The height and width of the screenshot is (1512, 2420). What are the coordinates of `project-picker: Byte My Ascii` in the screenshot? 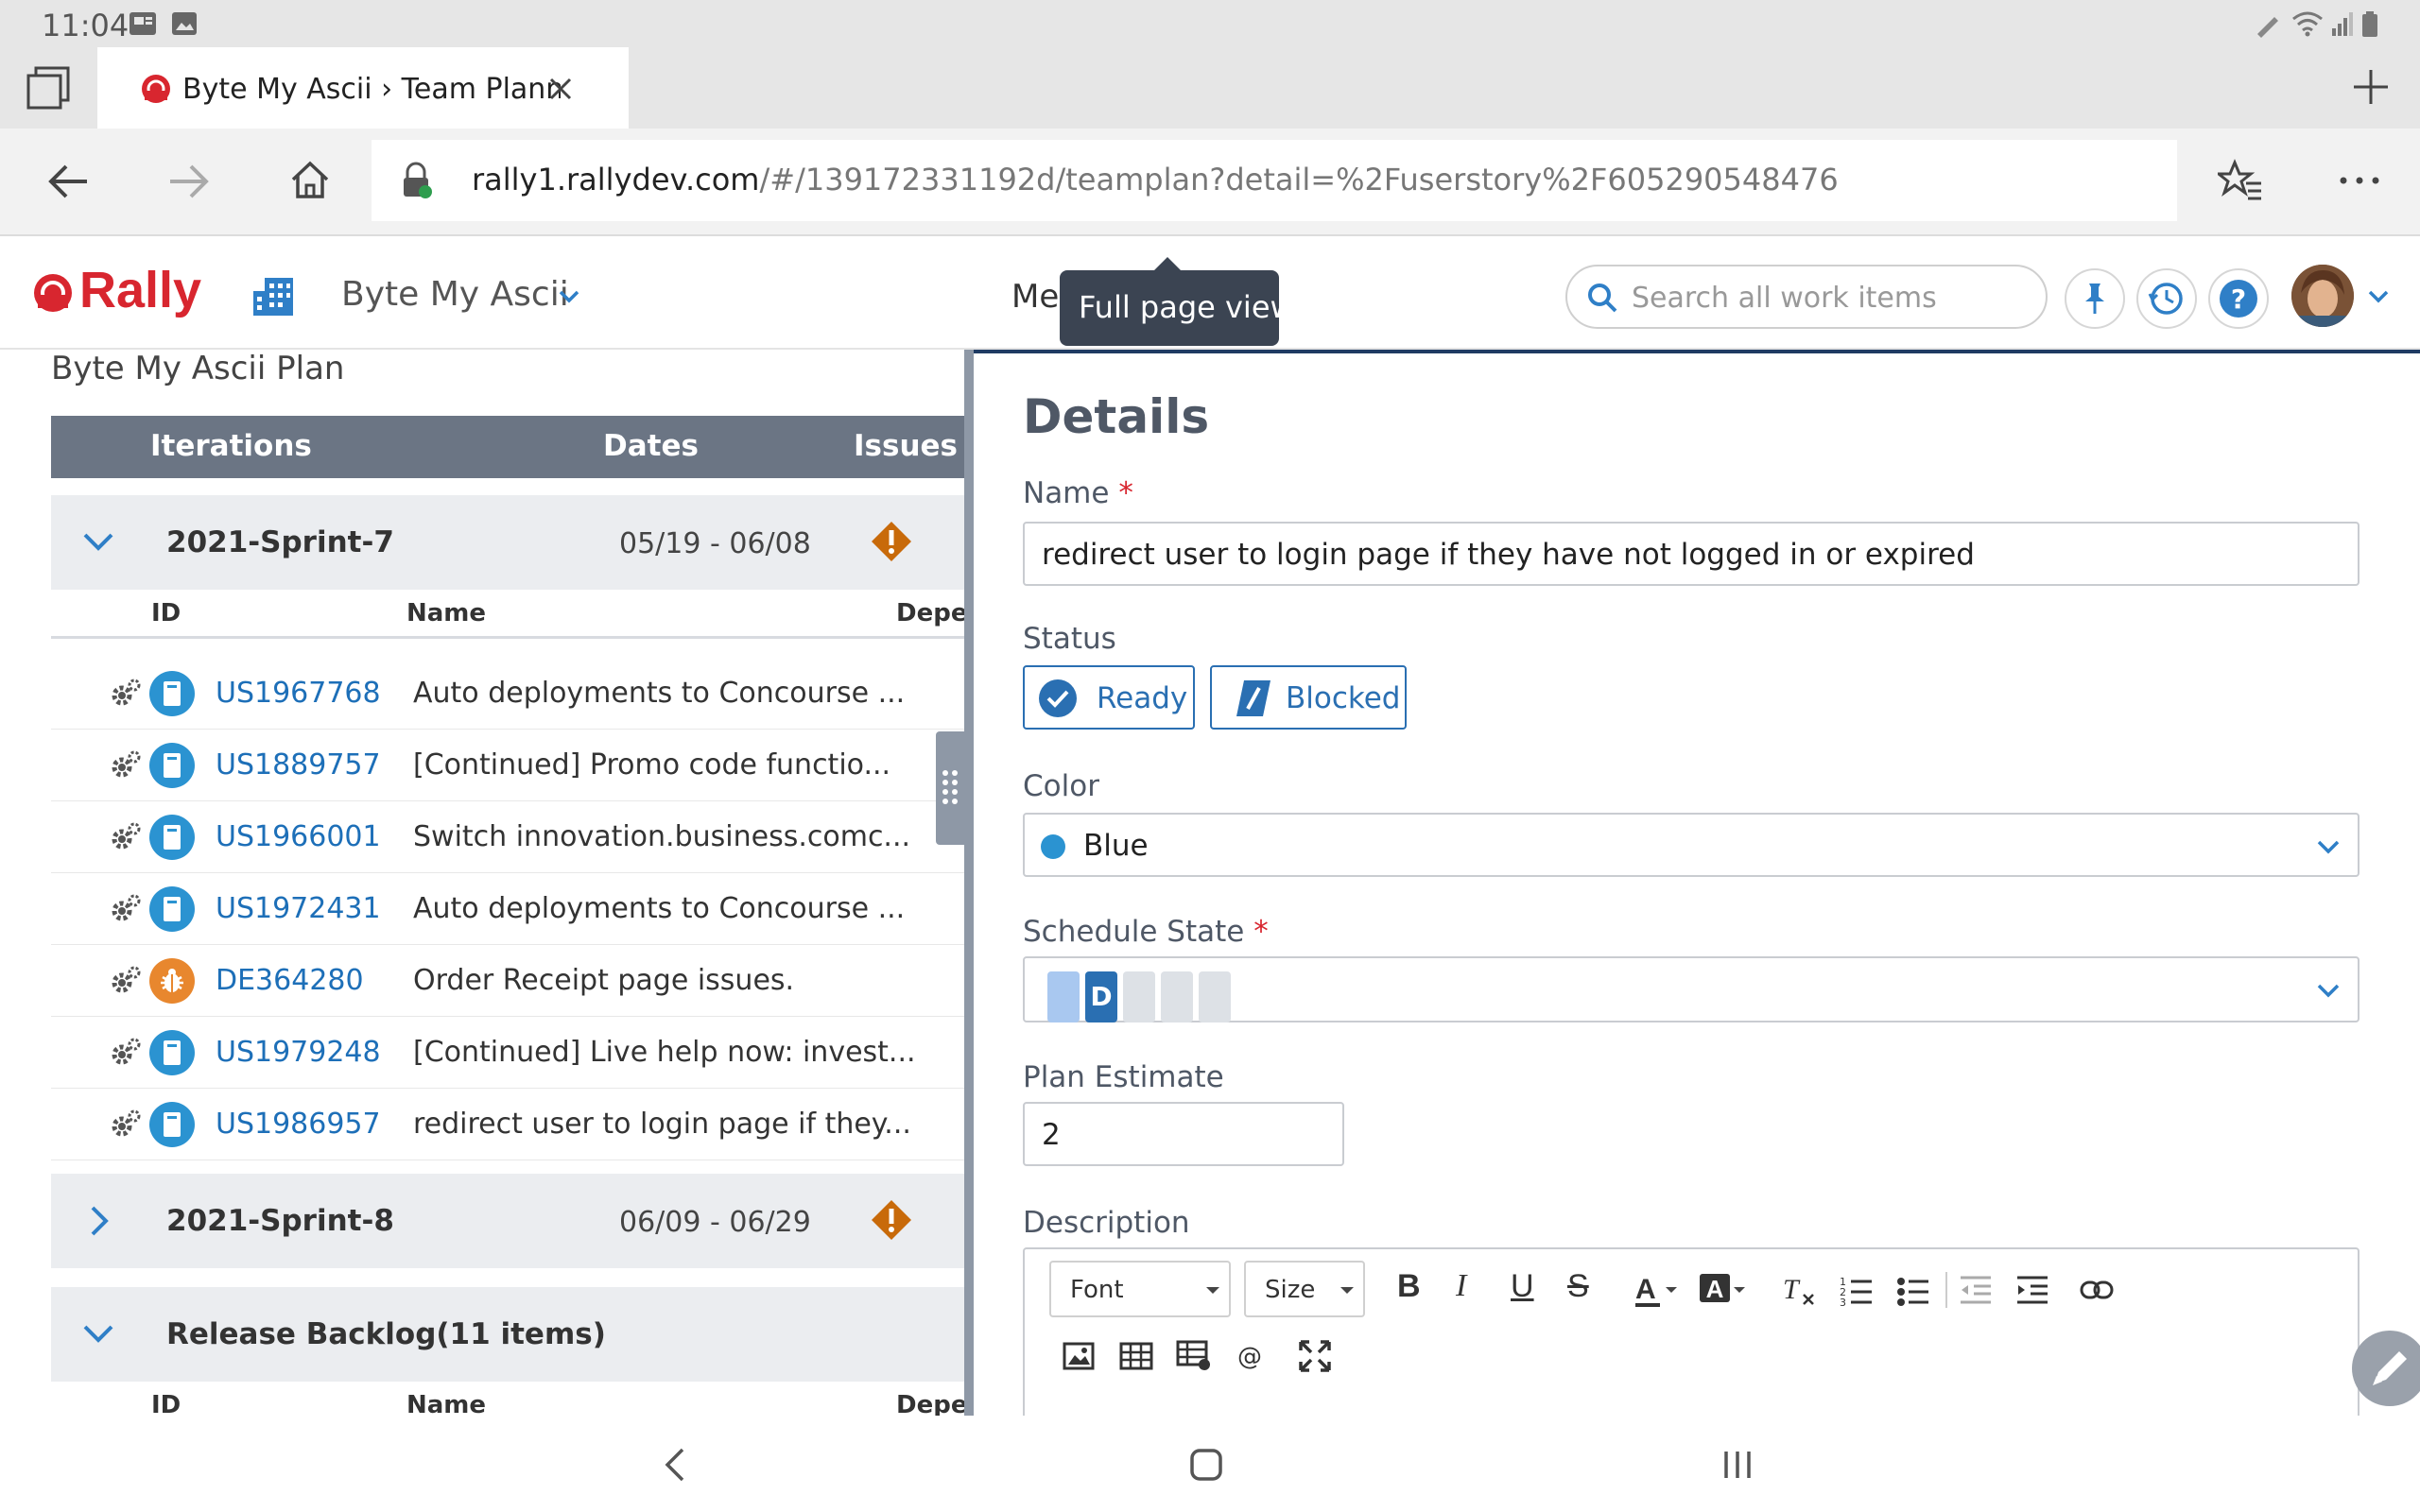 It's located at (455, 294).